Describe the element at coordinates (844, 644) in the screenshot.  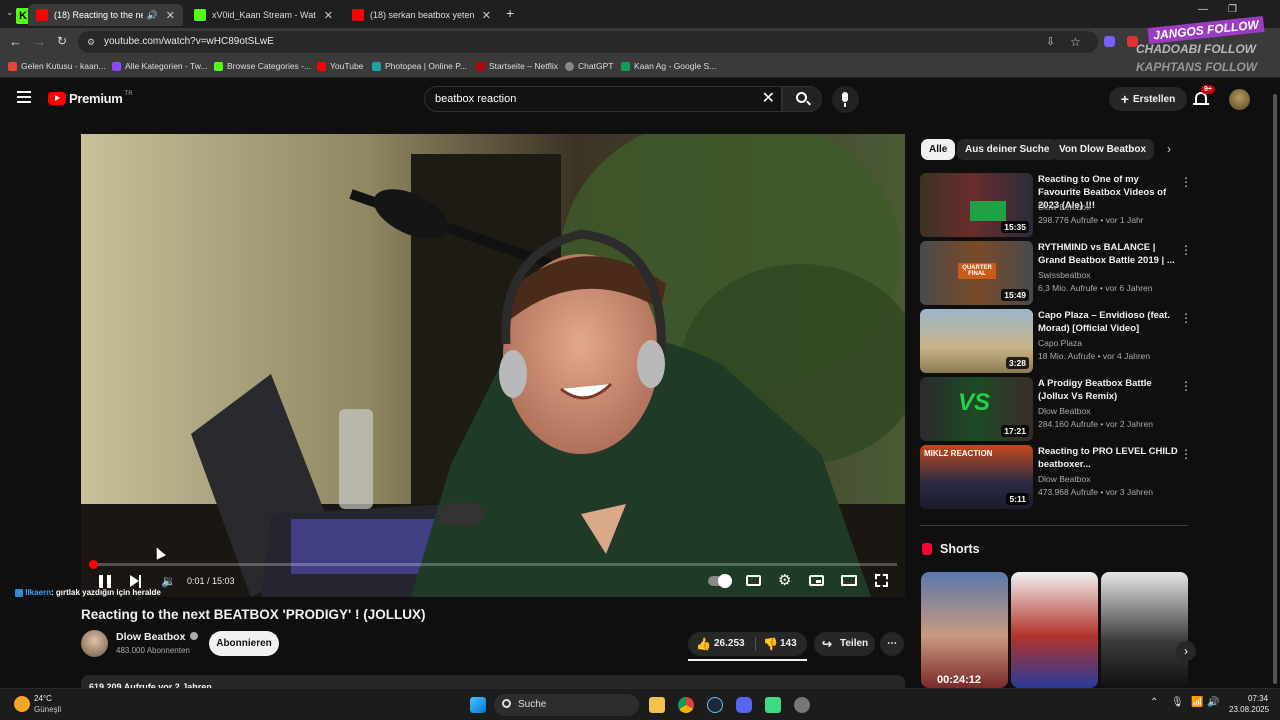
I see `share-button: ↪ Teilen` at that location.